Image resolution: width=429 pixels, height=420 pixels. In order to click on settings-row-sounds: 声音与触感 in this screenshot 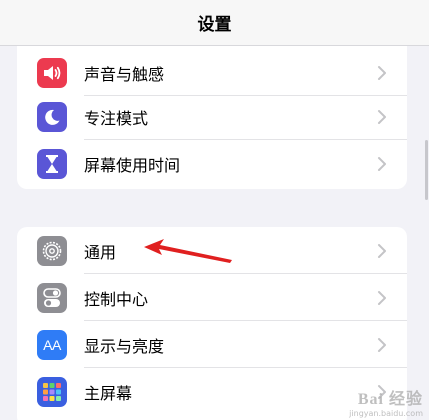, I will do `click(212, 72)`.